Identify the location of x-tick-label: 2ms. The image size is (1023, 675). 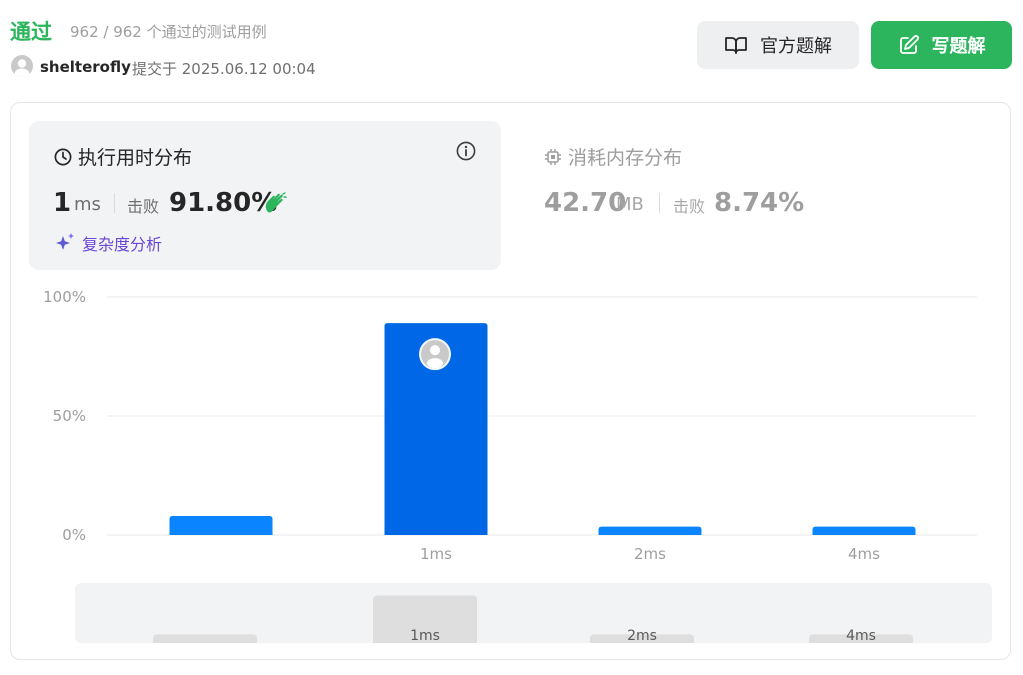
(650, 554).